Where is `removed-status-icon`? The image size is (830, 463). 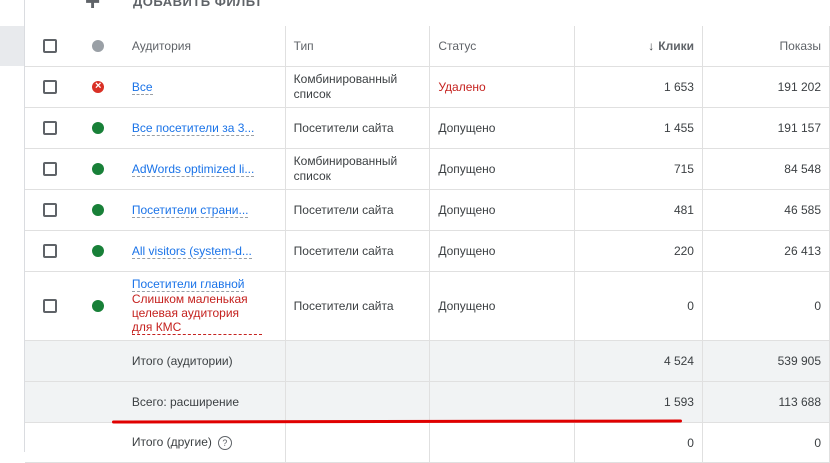
removed-status-icon is located at coordinates (98, 86).